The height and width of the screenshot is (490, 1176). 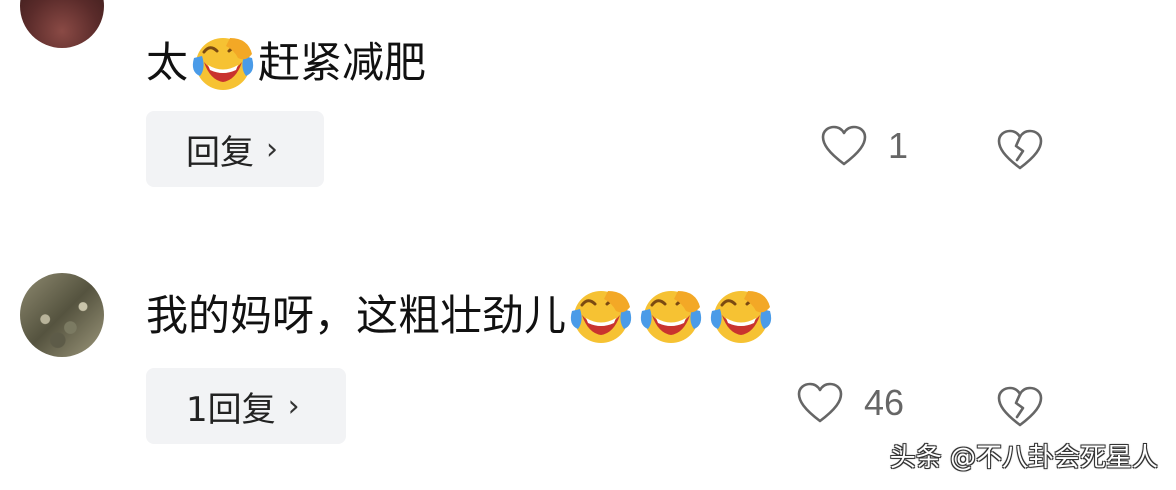 I want to click on comment-text: 太 赶紧减肥, so click(x=286, y=63).